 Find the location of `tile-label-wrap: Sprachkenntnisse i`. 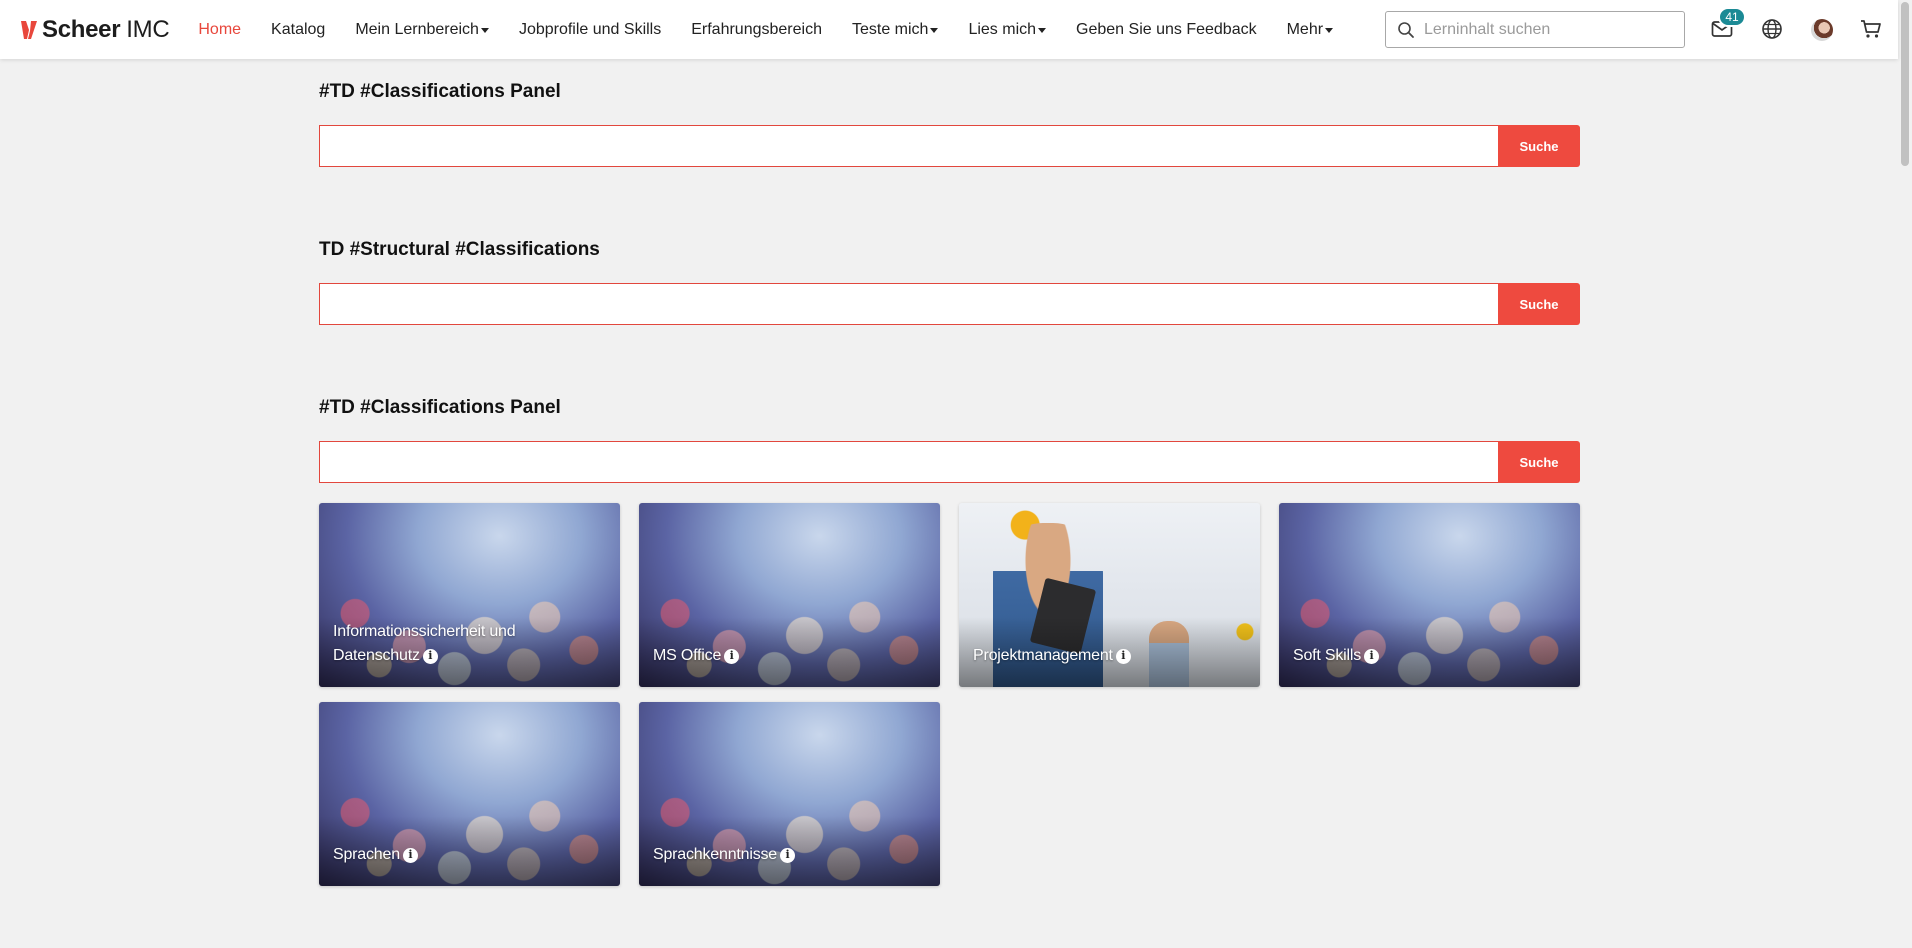

tile-label-wrap: Sprachkenntnisse i is located at coordinates (789, 855).